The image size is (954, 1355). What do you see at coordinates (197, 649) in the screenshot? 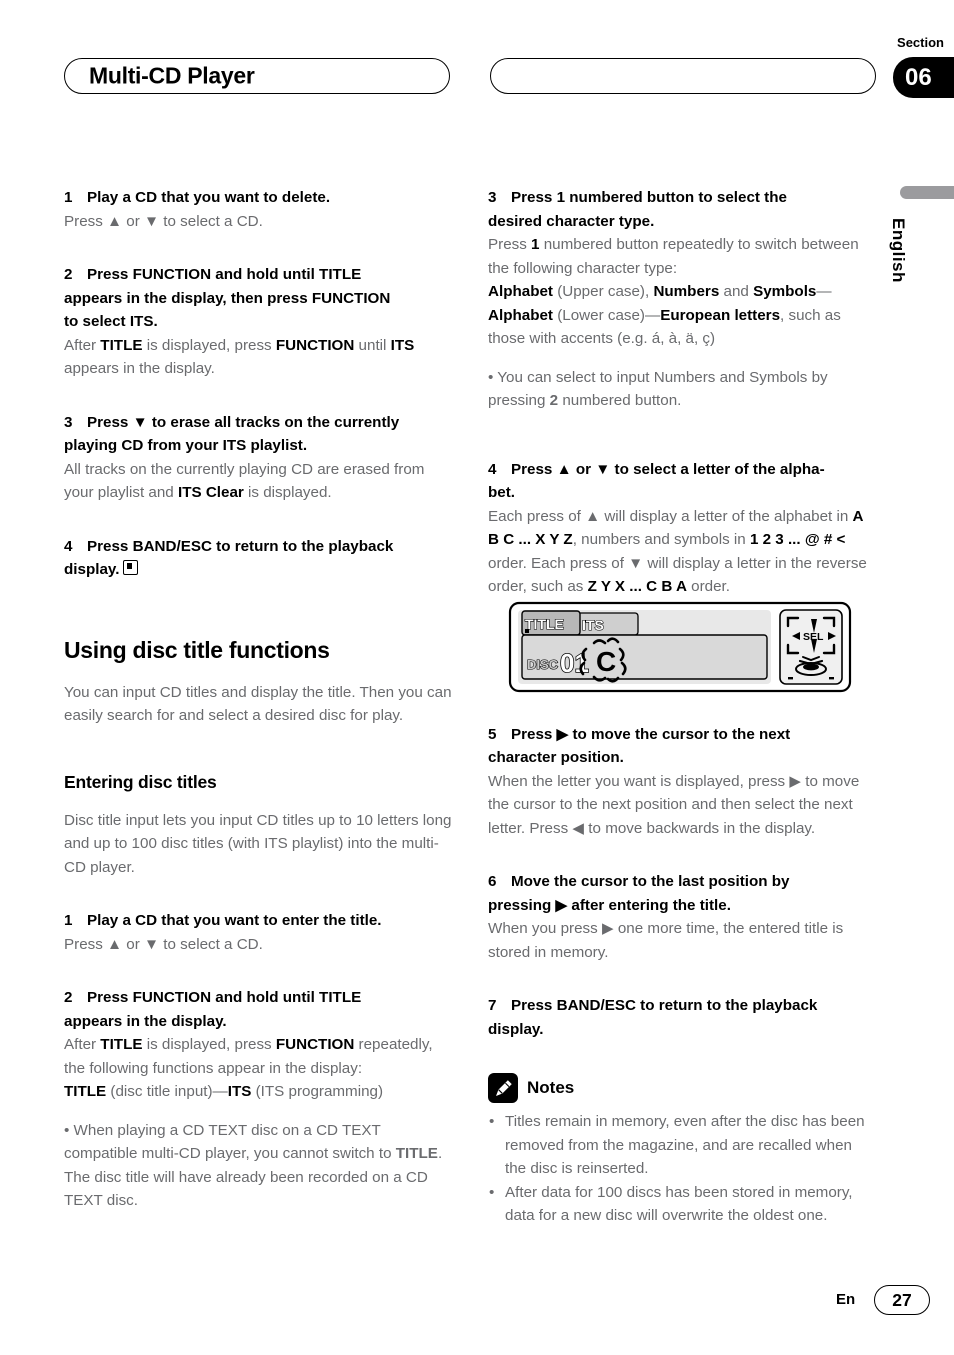
I see `section-heading: Using disc title functions` at bounding box center [197, 649].